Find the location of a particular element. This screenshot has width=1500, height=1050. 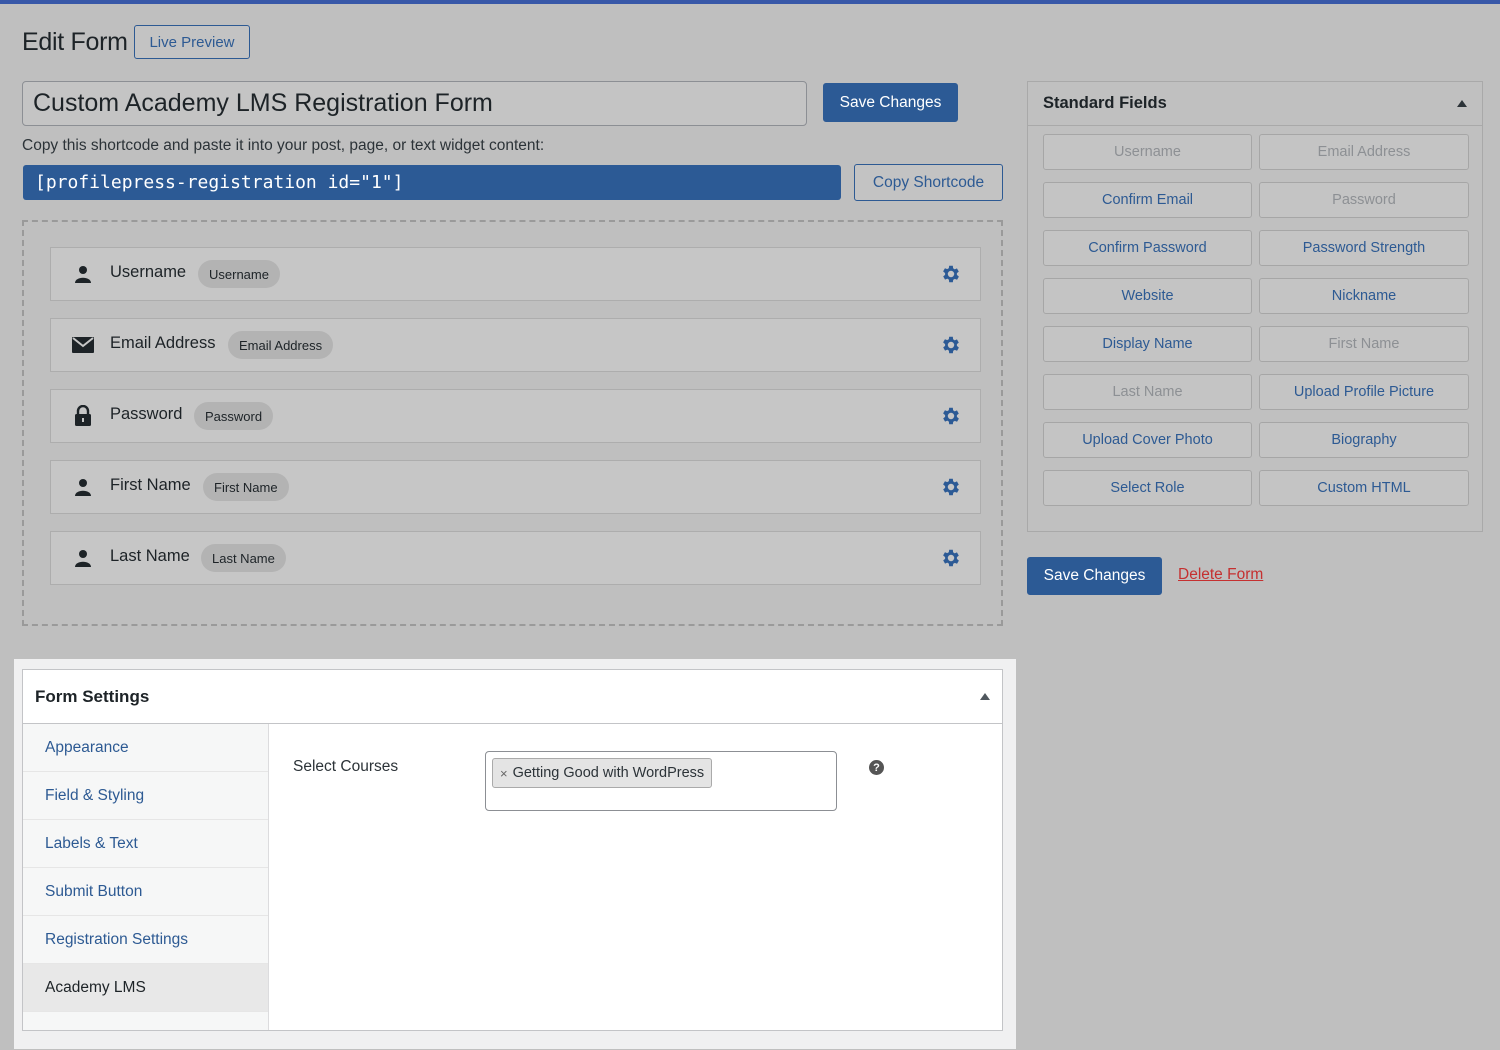

form-title-input: Custom Academy LMS Registration Form is located at coordinates (414, 103).